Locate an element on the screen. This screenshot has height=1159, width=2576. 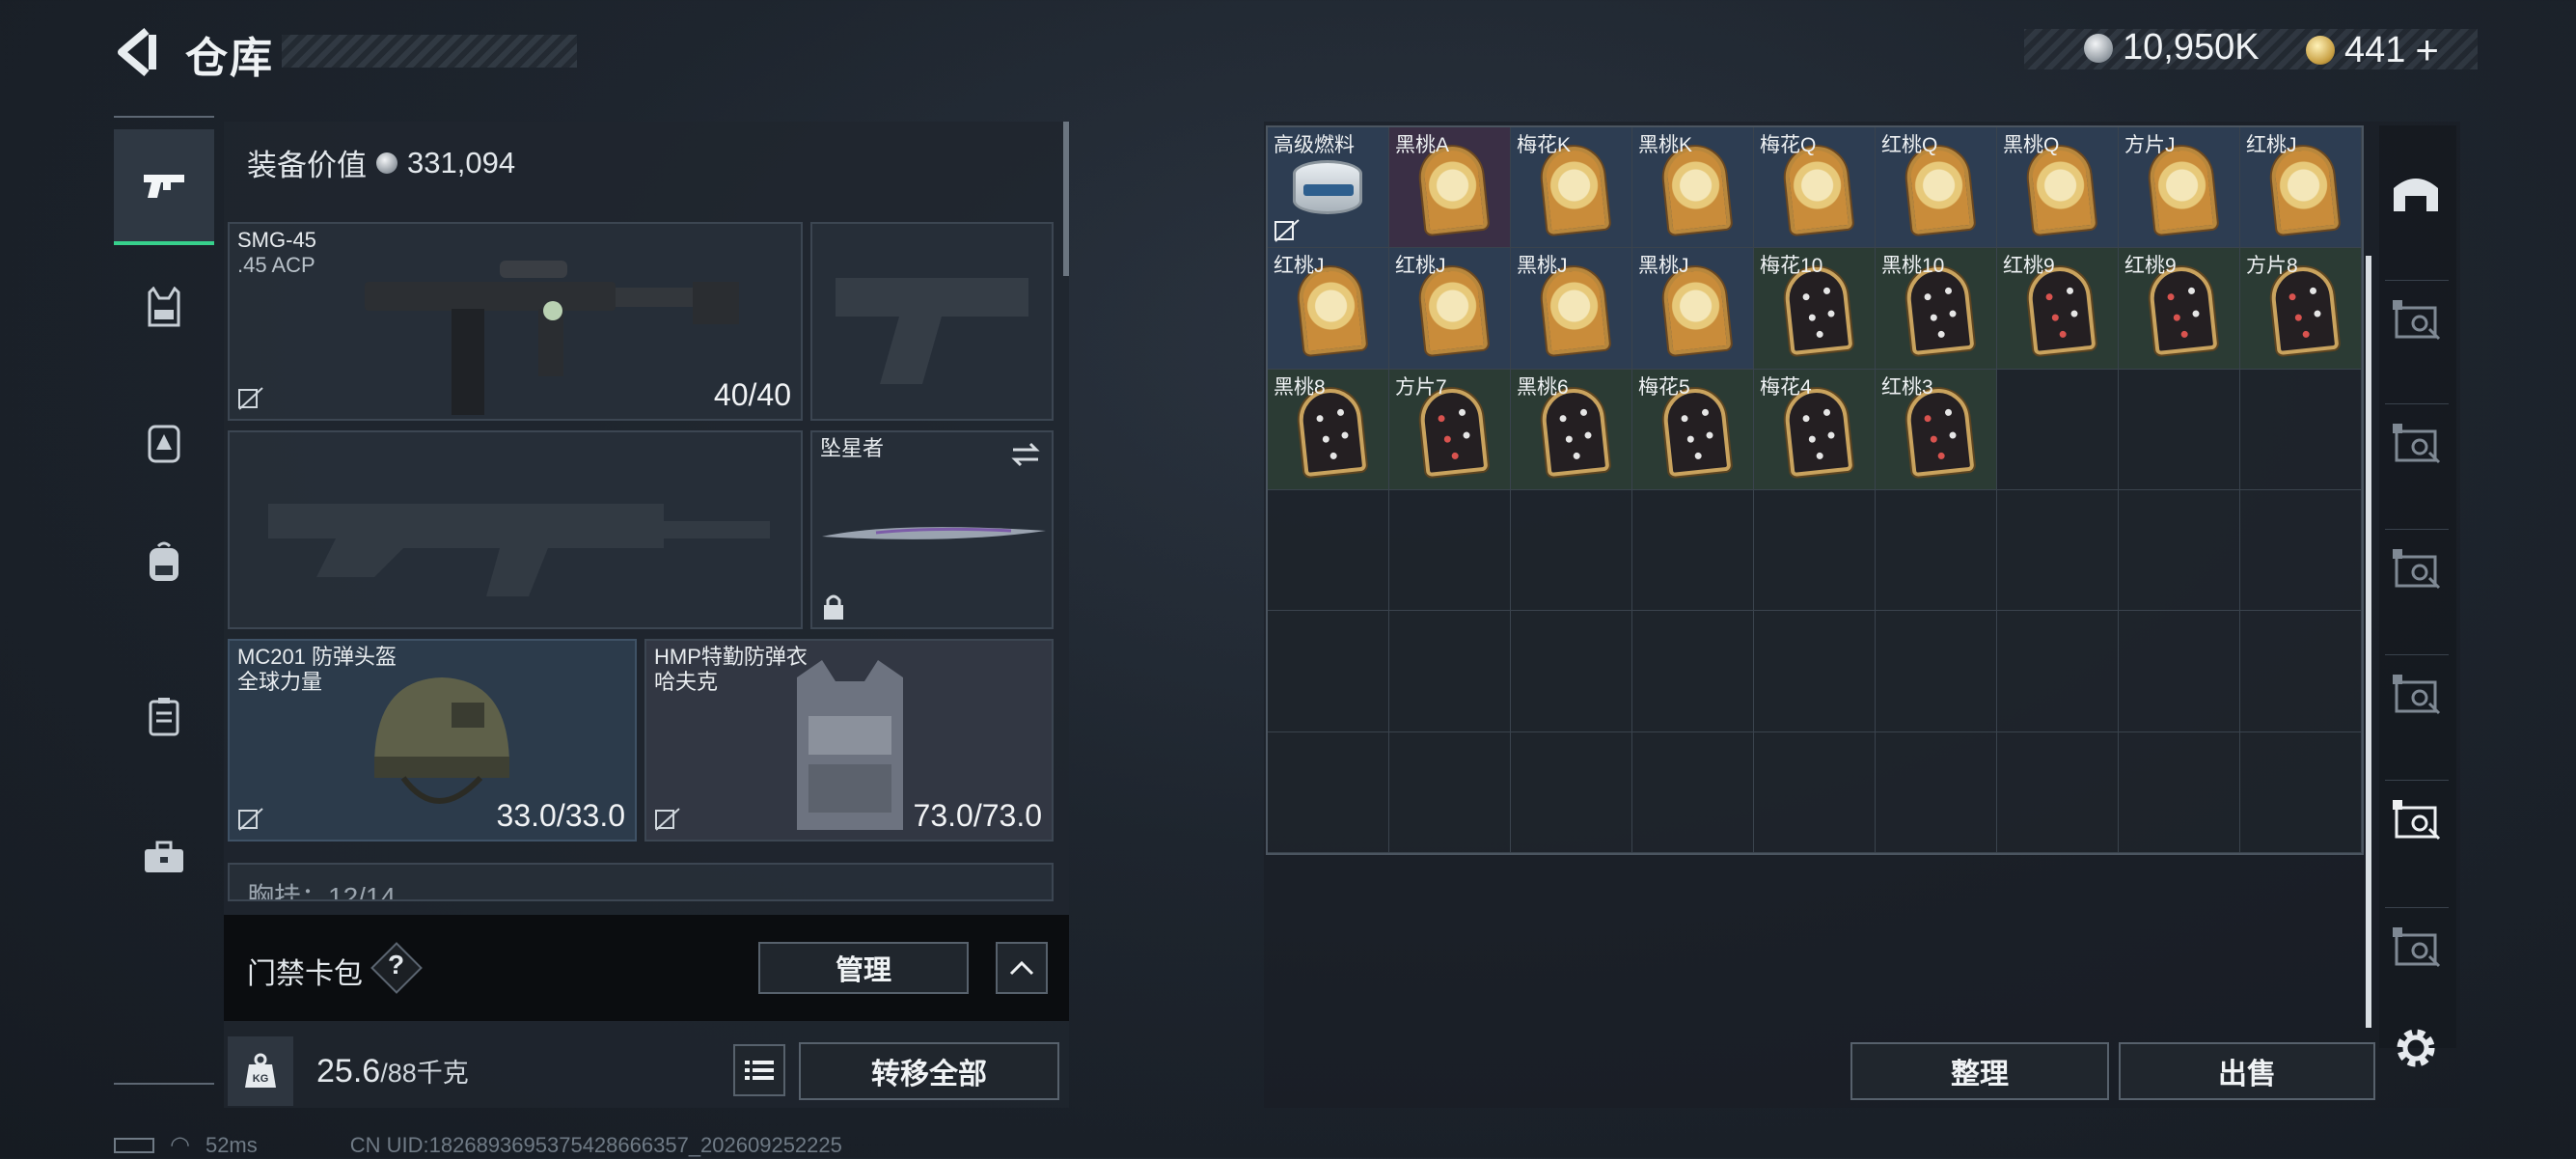
list-view-button is located at coordinates (759, 1070).